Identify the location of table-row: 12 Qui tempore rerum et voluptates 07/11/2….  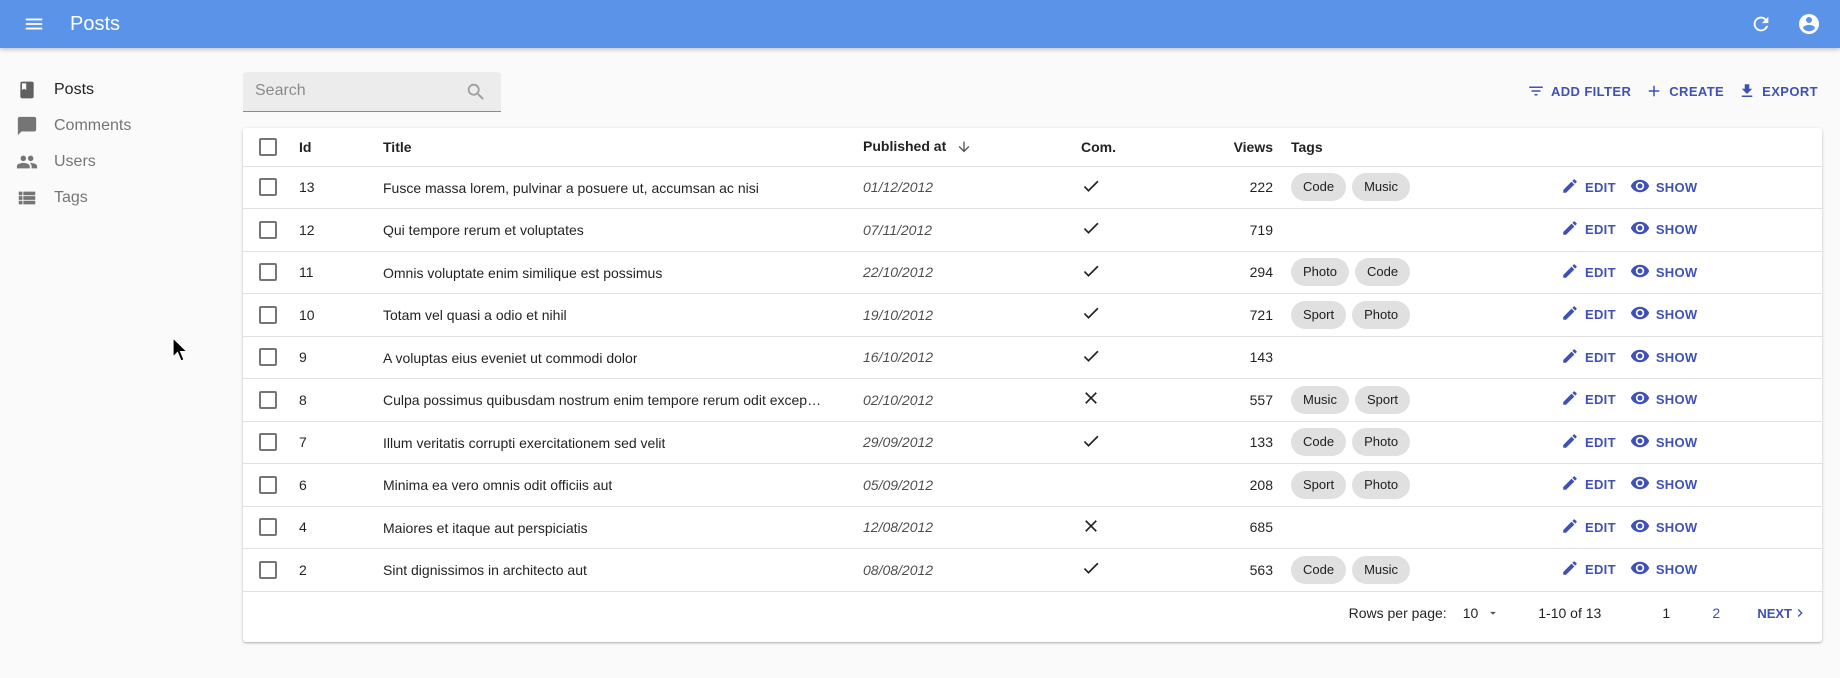
(1032, 230).